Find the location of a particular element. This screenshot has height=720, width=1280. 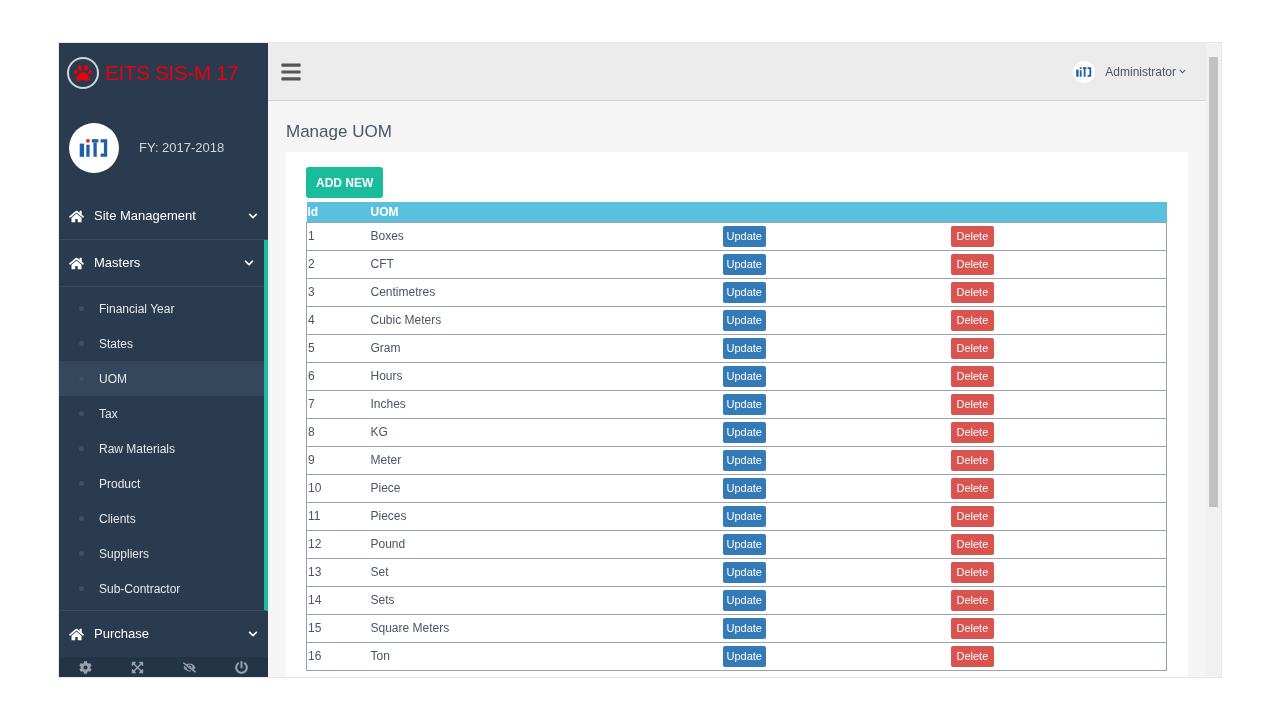

table-cell: CFT is located at coordinates (546, 264).